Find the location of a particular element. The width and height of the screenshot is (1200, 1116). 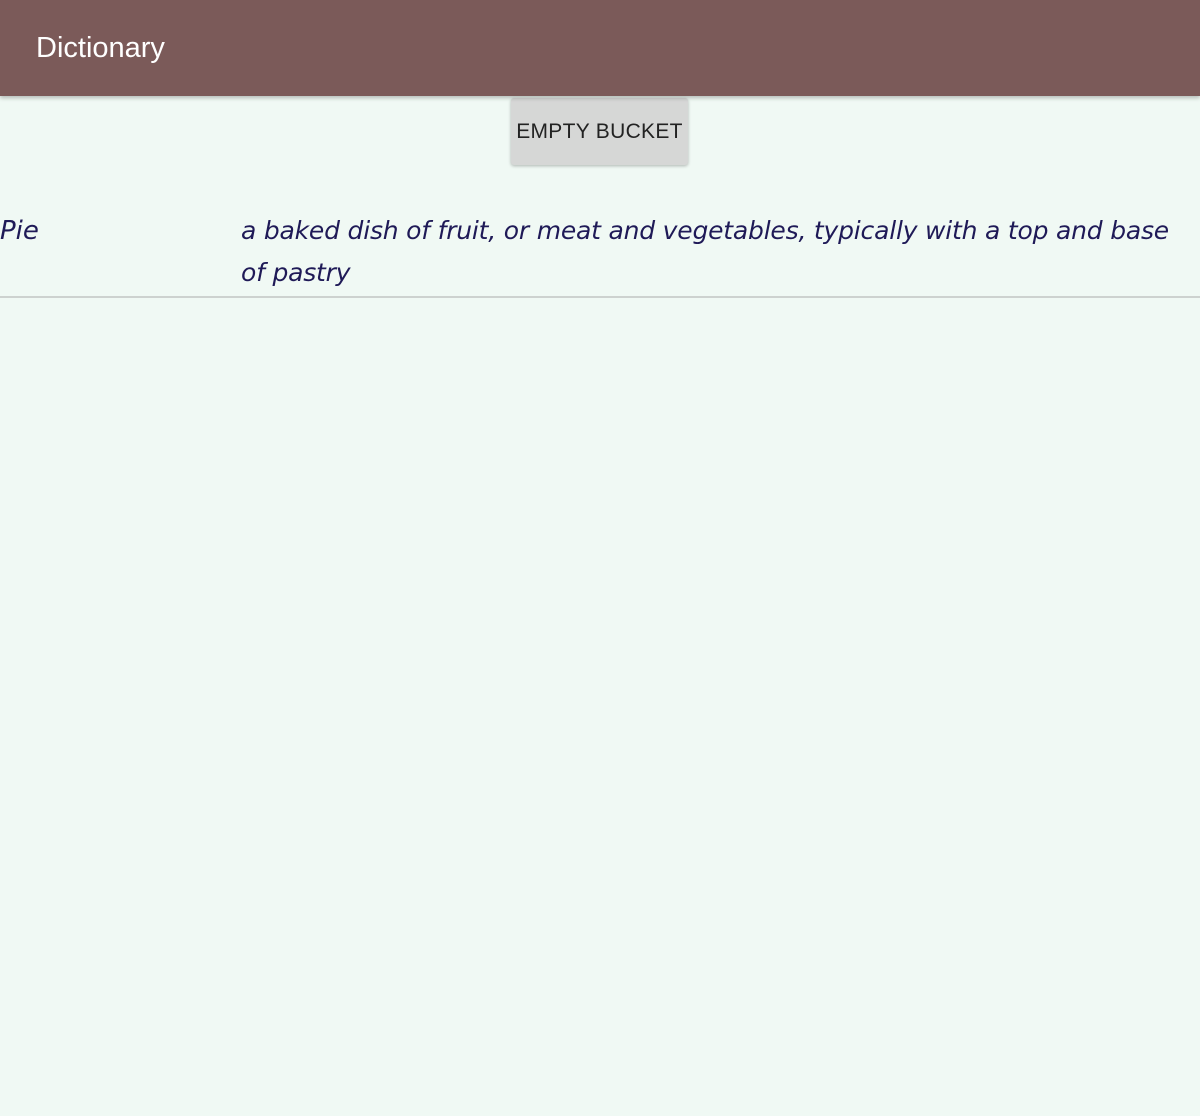

app-bar: Dictionary is located at coordinates (600, 48).